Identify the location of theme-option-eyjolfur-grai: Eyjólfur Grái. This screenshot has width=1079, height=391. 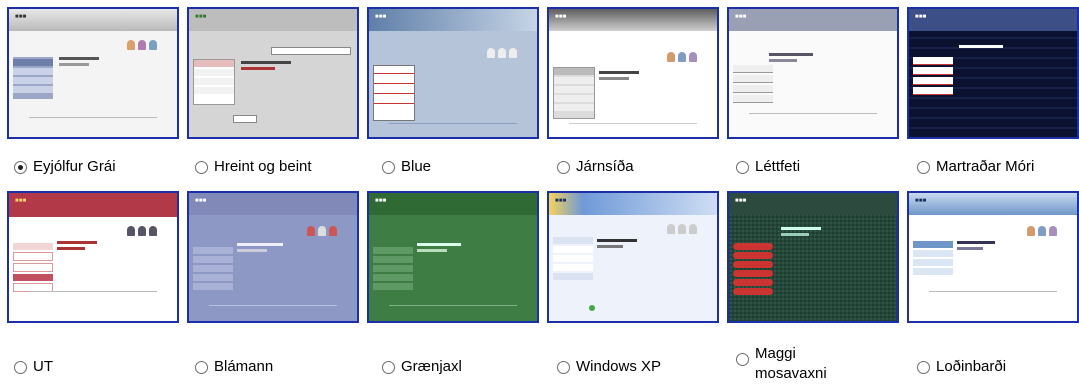
(65, 170).